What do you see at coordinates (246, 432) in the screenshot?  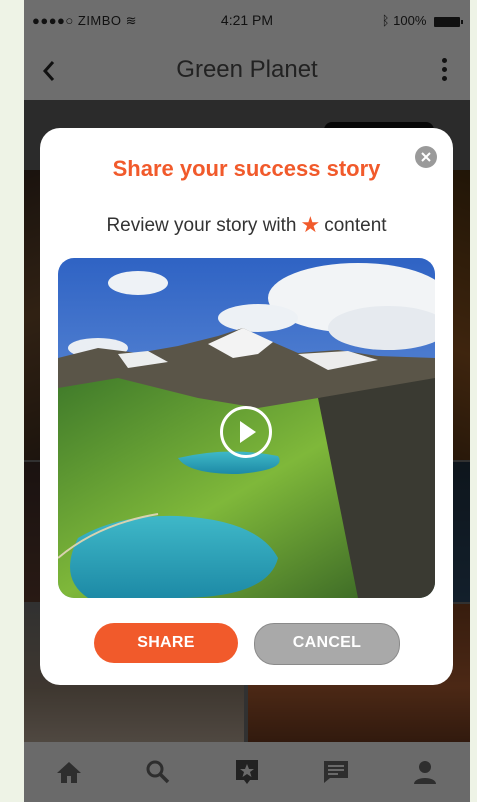 I see `play-icon` at bounding box center [246, 432].